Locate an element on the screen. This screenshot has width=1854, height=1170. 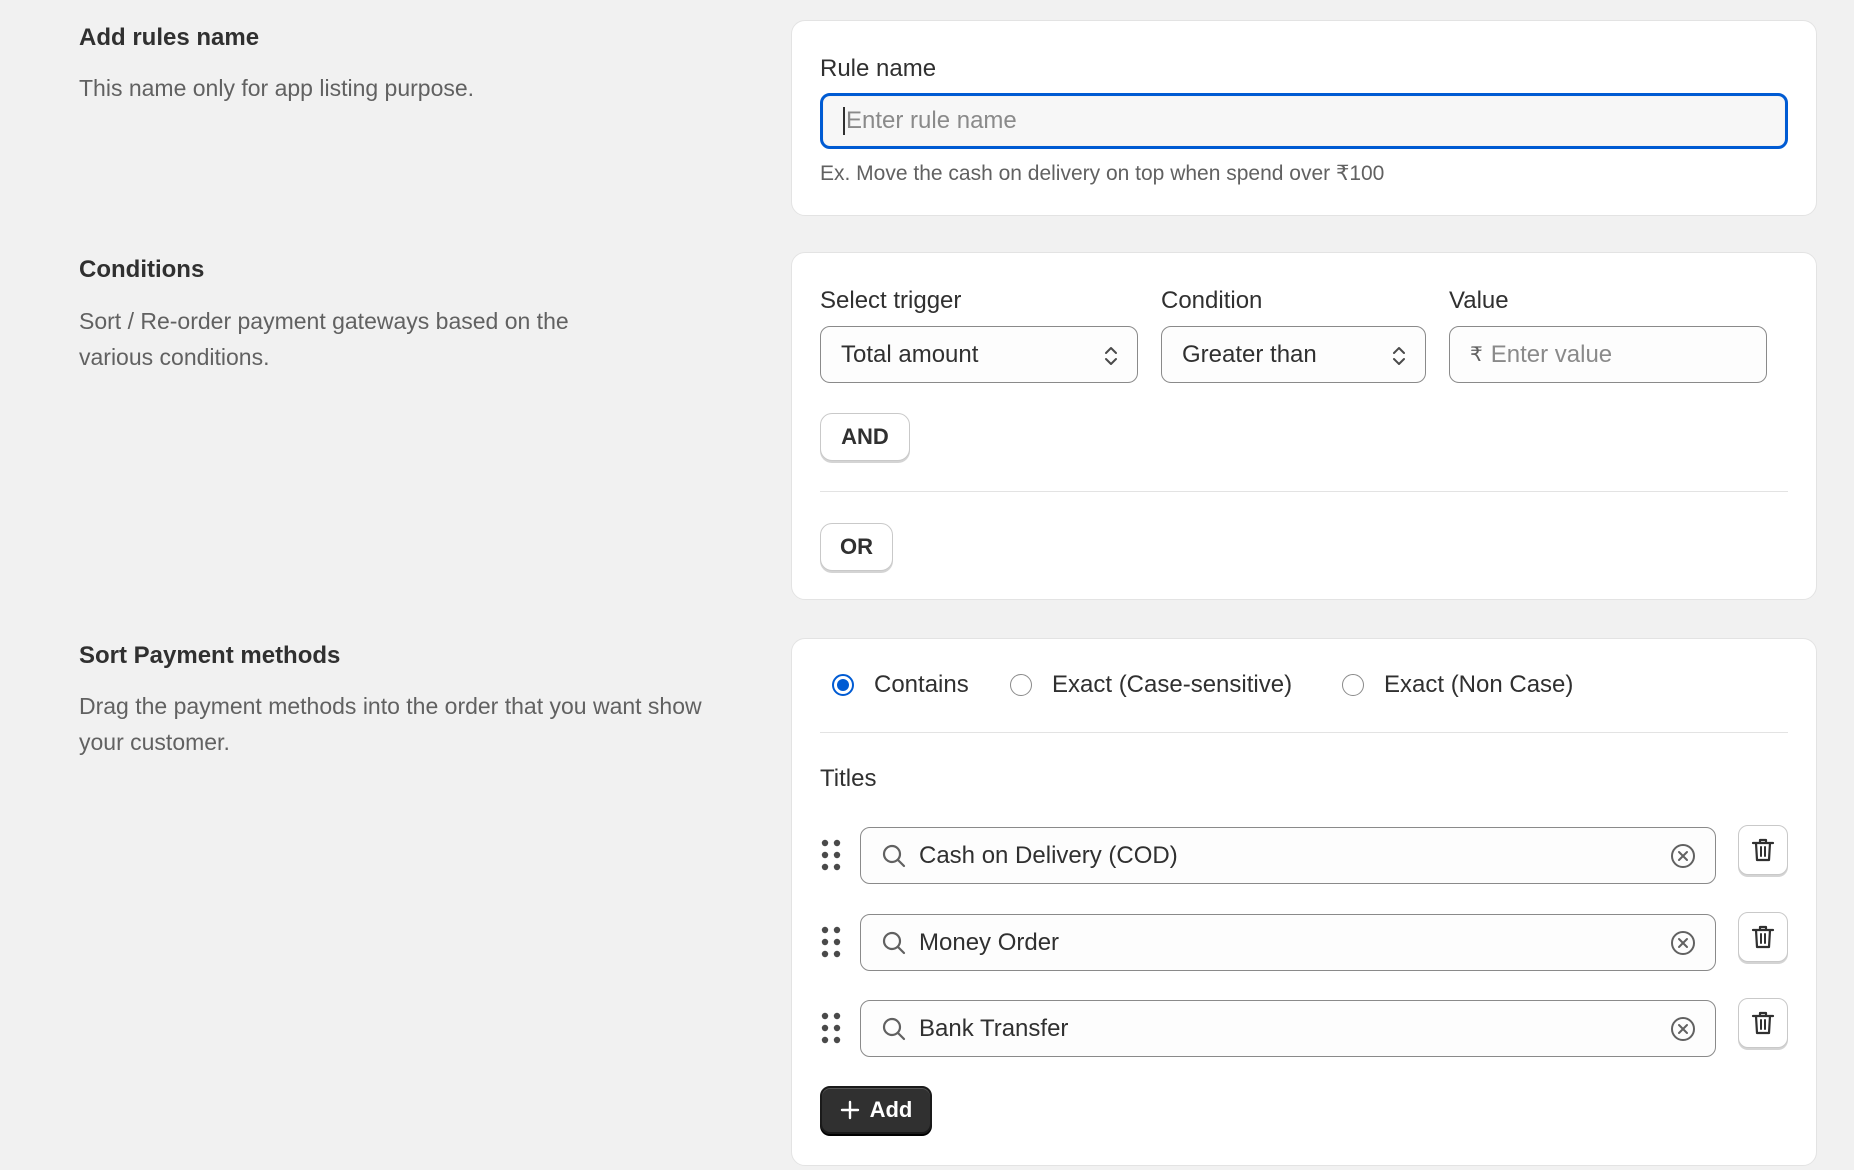
trigger-select: Total amount is located at coordinates (979, 354).